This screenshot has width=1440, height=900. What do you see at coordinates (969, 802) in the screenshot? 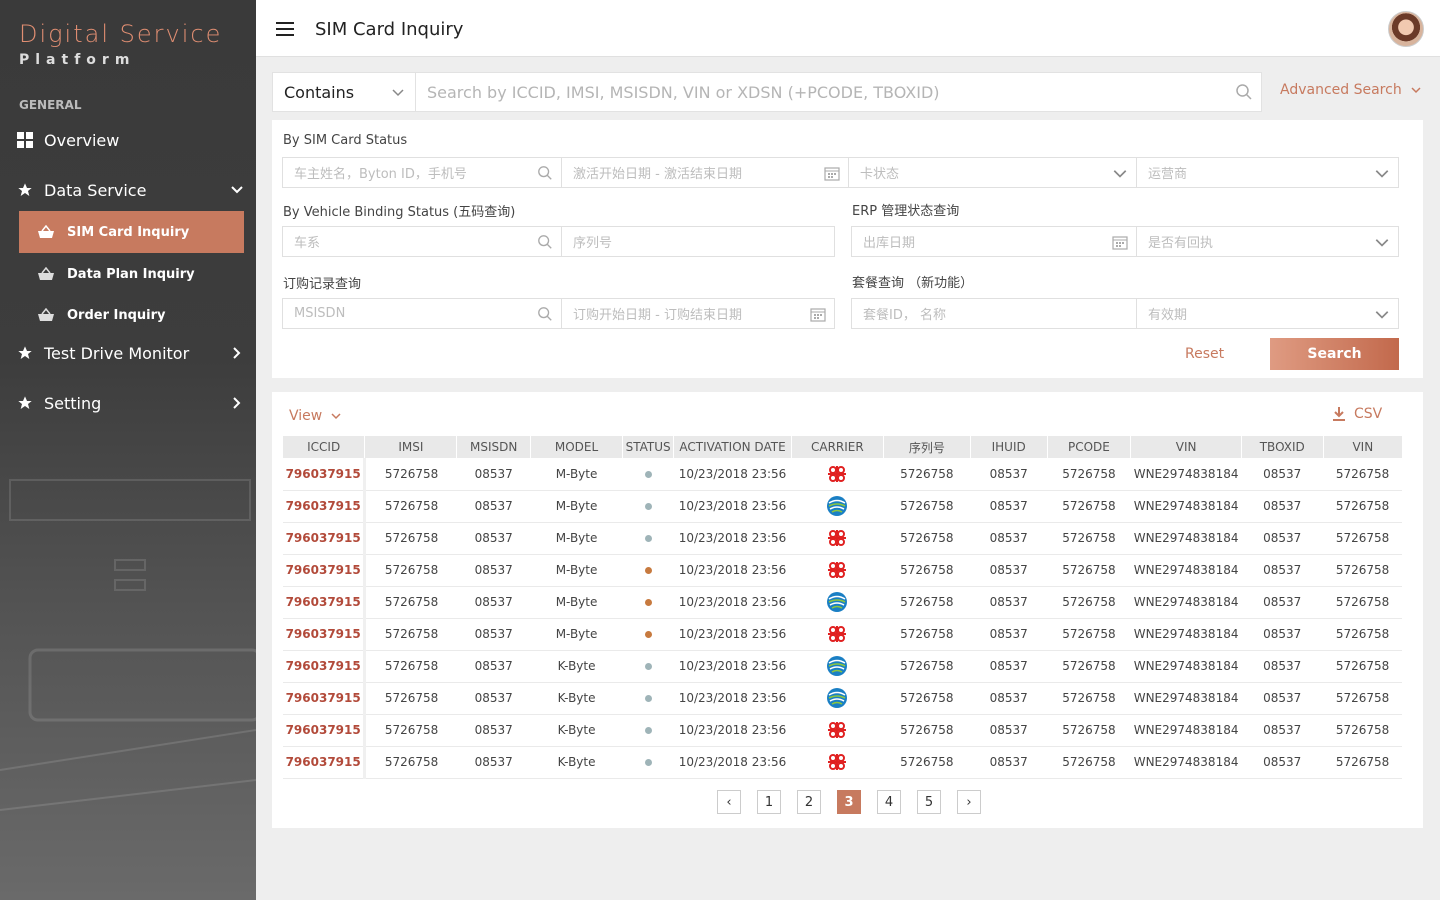
I see `next-page-button: ›` at bounding box center [969, 802].